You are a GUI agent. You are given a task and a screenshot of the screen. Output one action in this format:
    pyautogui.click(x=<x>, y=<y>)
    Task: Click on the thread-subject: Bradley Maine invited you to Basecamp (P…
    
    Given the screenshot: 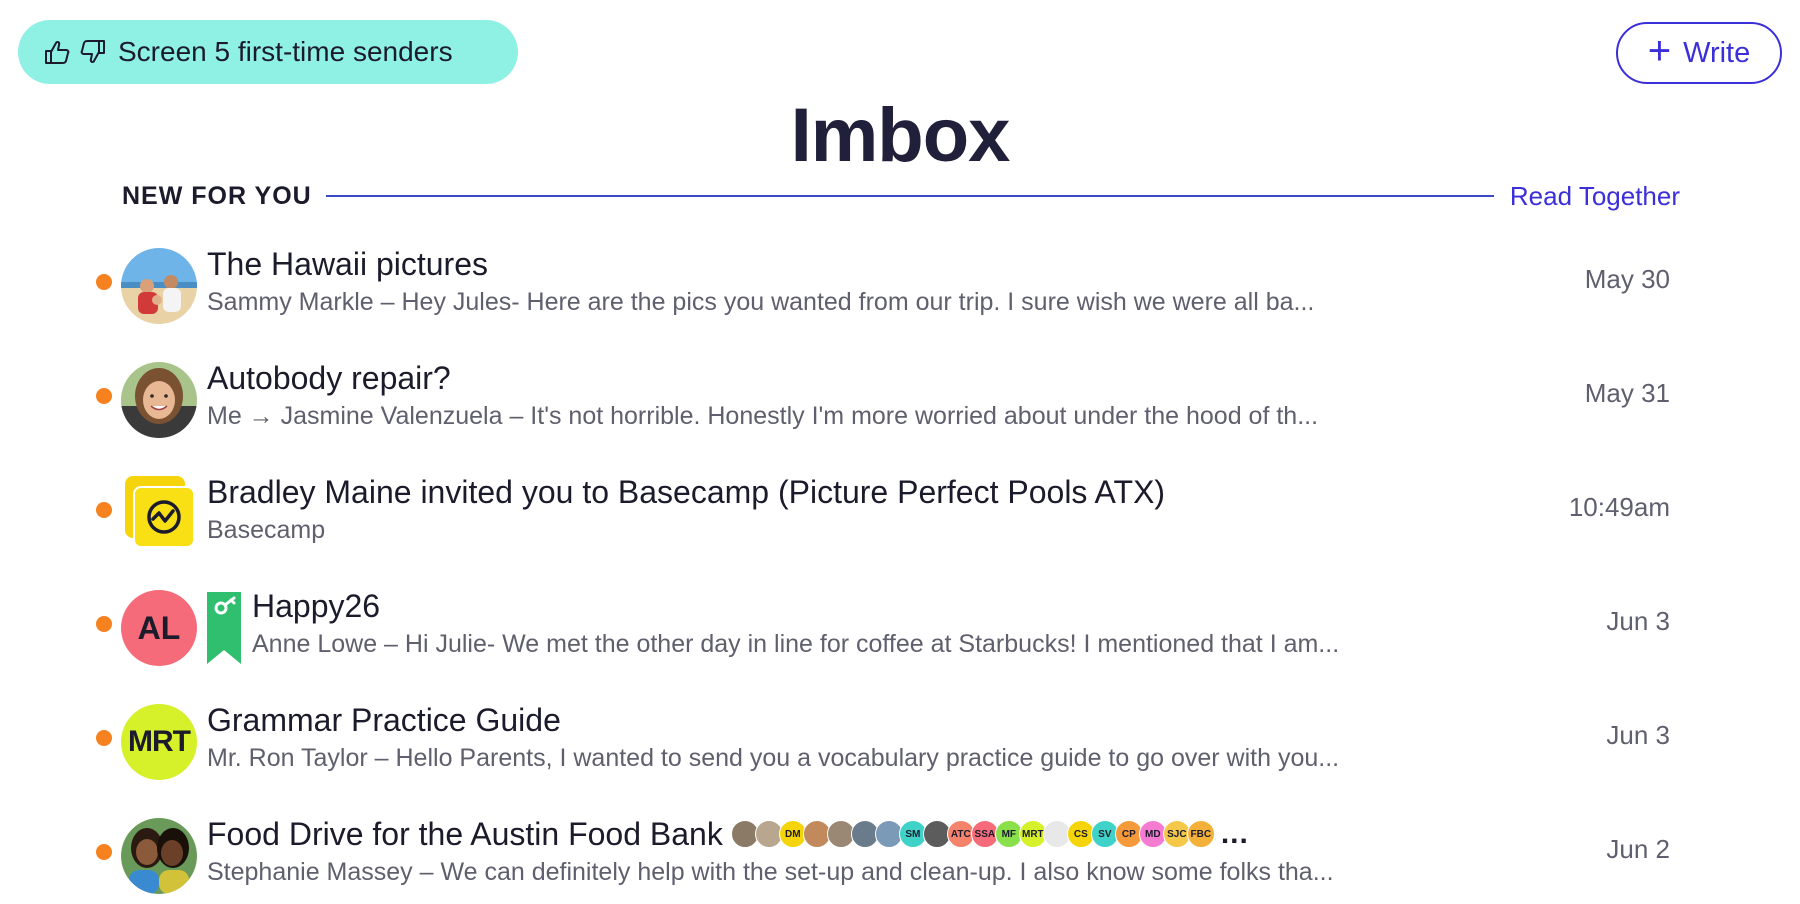 What is the action you would take?
    pyautogui.click(x=686, y=491)
    